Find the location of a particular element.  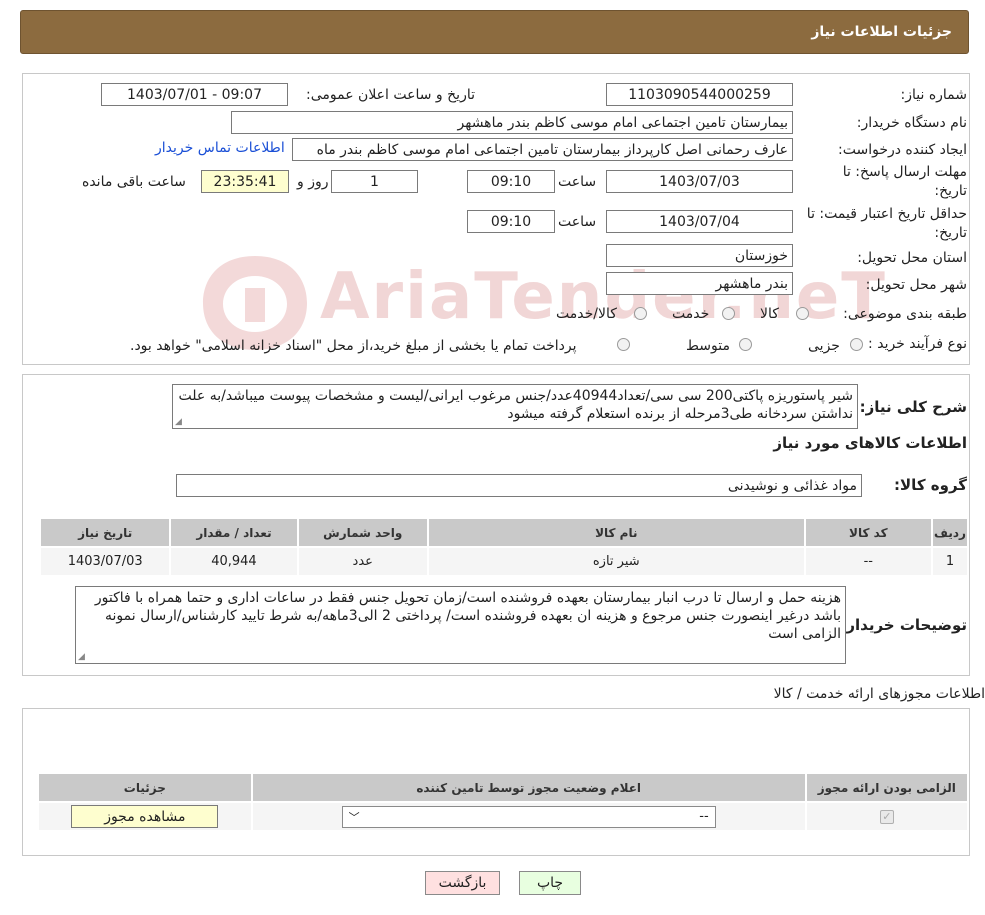

required-checkbox-icon: ✓ is located at coordinates (886, 817).